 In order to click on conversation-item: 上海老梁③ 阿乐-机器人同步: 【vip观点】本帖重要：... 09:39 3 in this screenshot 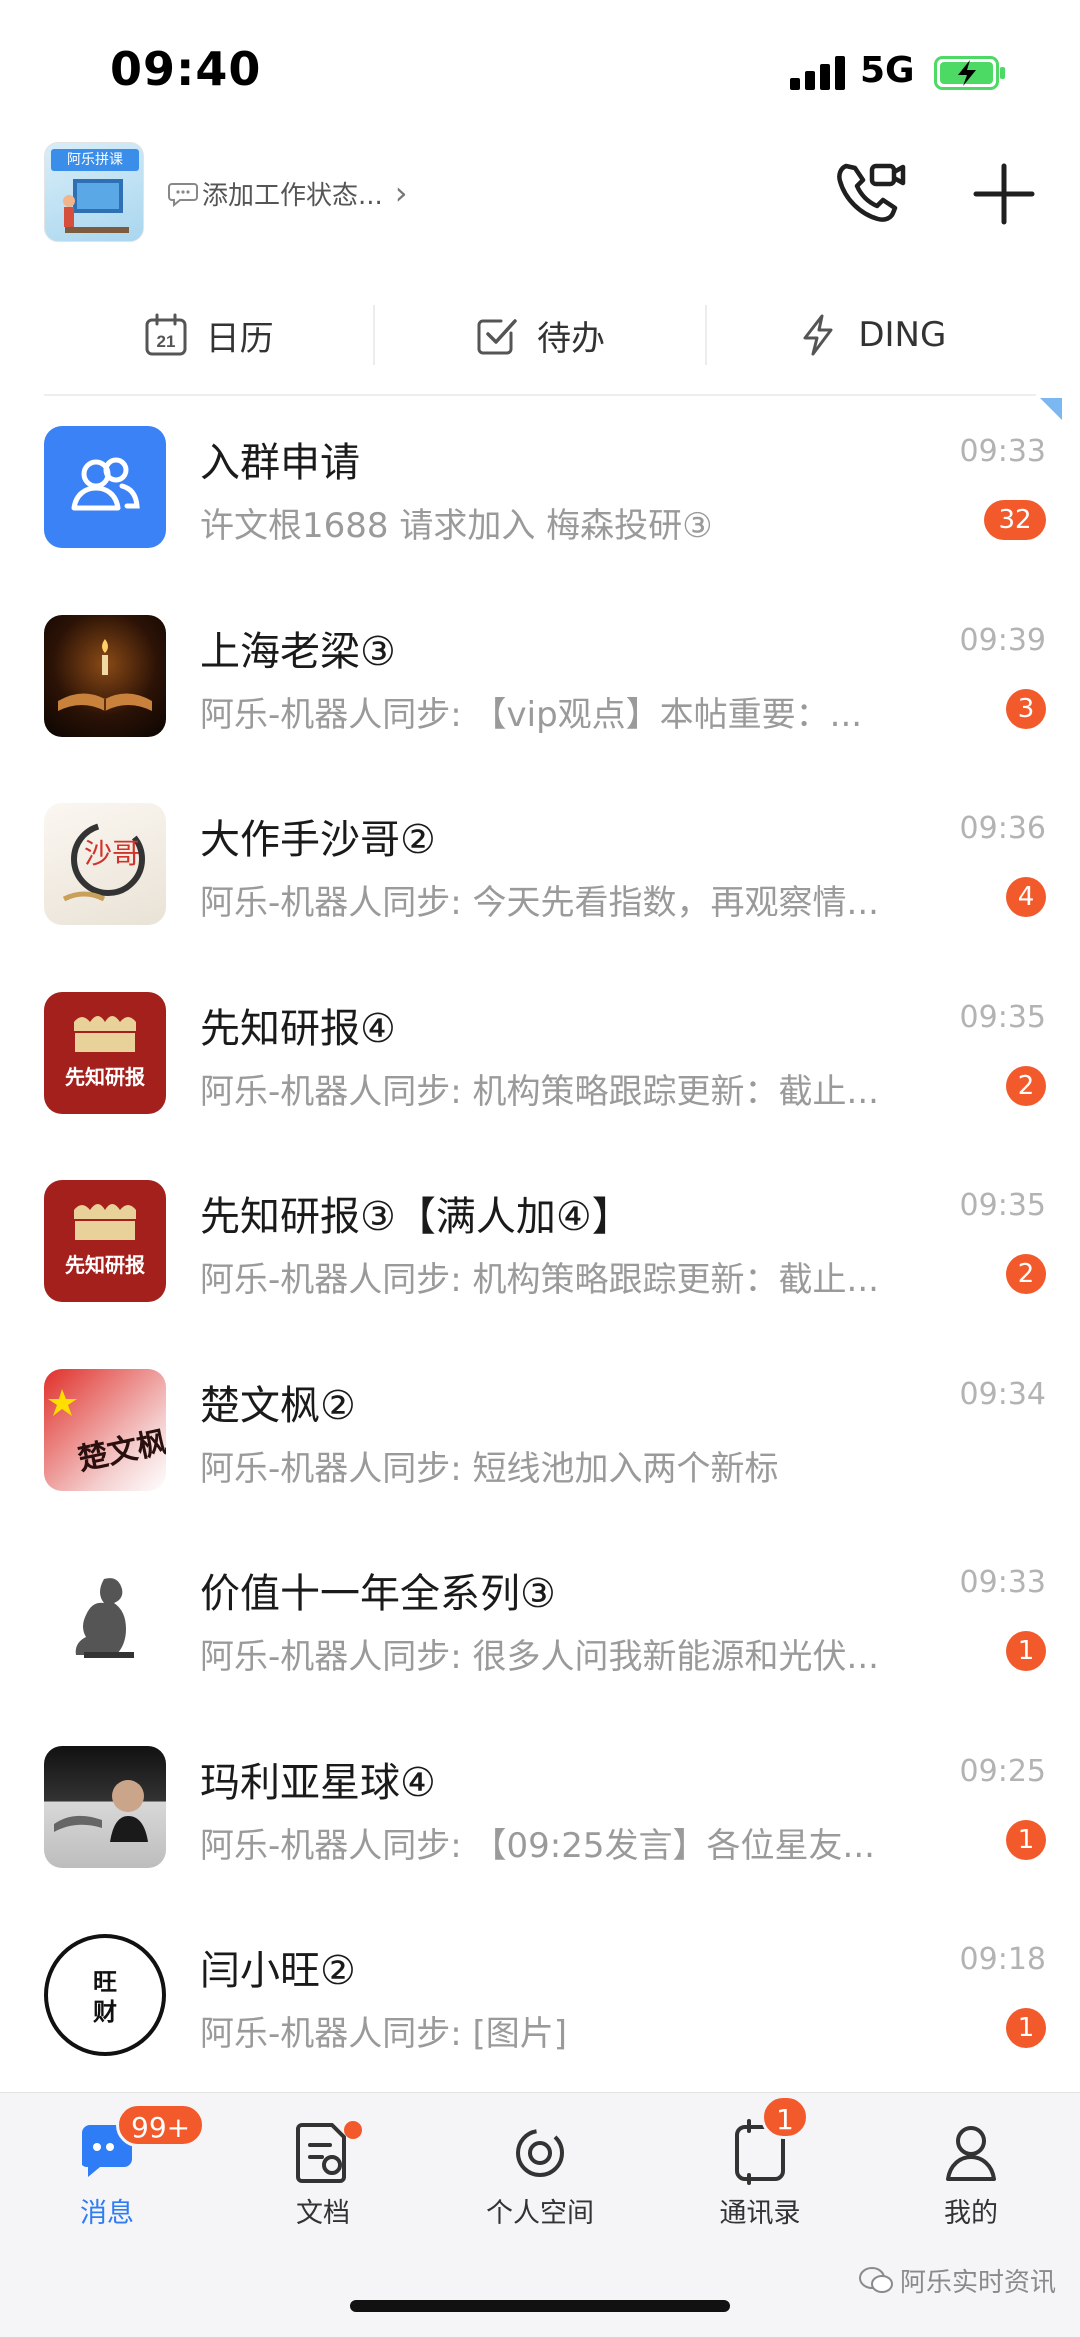, I will do `click(540, 681)`.